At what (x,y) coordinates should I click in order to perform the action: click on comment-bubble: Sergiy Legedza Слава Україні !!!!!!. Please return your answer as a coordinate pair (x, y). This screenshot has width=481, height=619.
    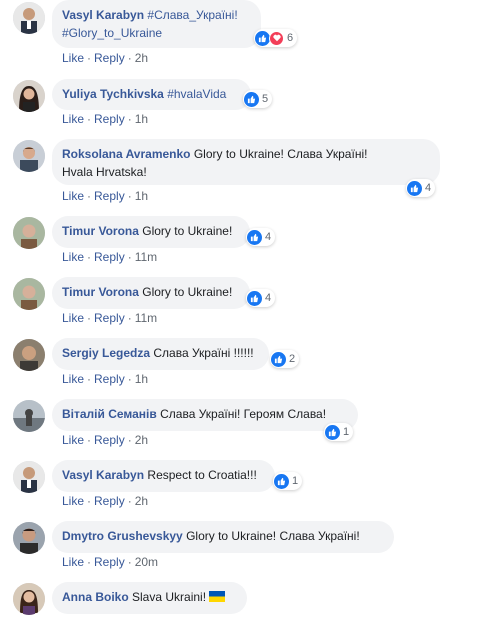
    Looking at the image, I should click on (160, 354).